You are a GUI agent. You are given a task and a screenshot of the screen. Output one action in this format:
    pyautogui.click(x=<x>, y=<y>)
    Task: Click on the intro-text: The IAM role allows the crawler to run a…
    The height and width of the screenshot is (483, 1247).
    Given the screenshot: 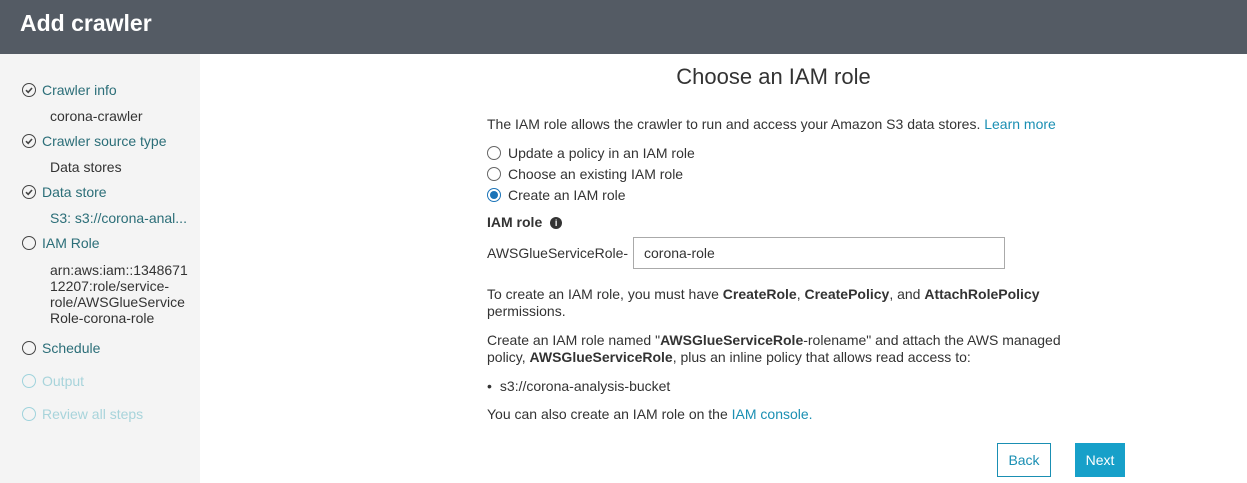 What is the action you would take?
    pyautogui.click(x=771, y=124)
    